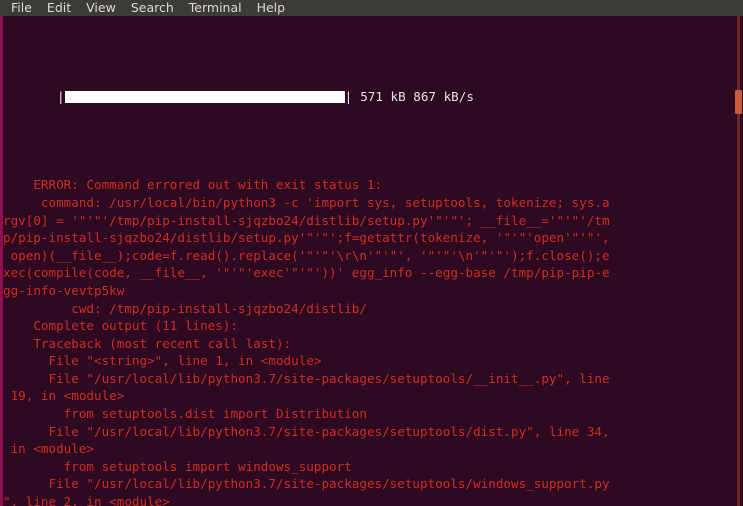  What do you see at coordinates (271, 8) in the screenshot?
I see `menu-item-help: Help` at bounding box center [271, 8].